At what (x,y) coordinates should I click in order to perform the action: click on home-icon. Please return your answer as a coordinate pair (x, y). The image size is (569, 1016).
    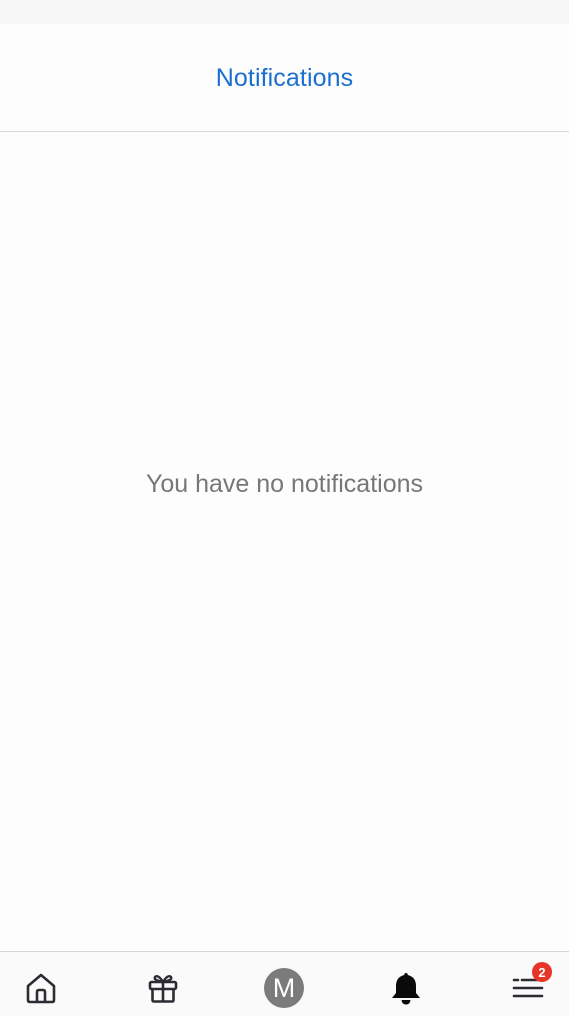
    Looking at the image, I should click on (41, 988).